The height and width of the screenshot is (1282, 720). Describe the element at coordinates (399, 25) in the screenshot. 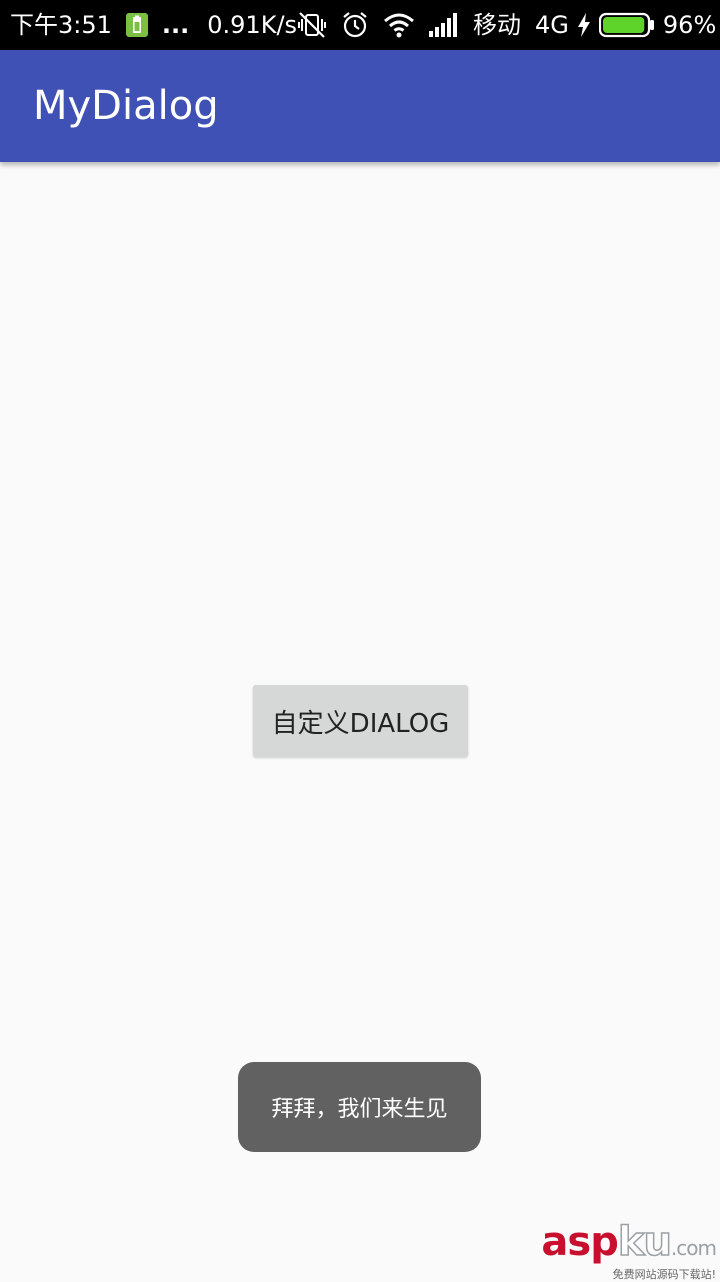

I see `wifi-icon` at that location.